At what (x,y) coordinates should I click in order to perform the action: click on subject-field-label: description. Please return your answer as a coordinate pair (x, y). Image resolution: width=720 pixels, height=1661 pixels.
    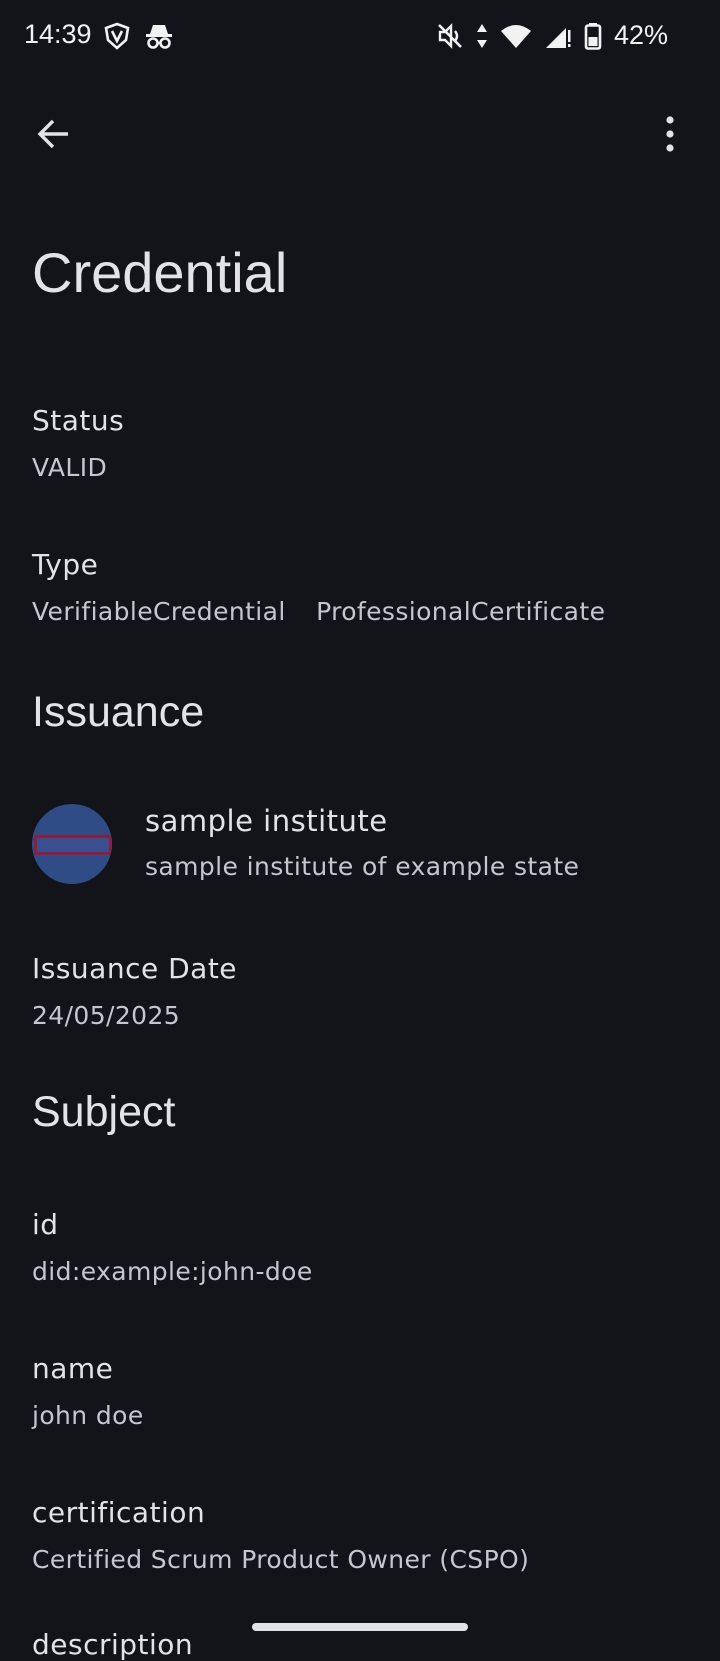
    Looking at the image, I should click on (113, 1644).